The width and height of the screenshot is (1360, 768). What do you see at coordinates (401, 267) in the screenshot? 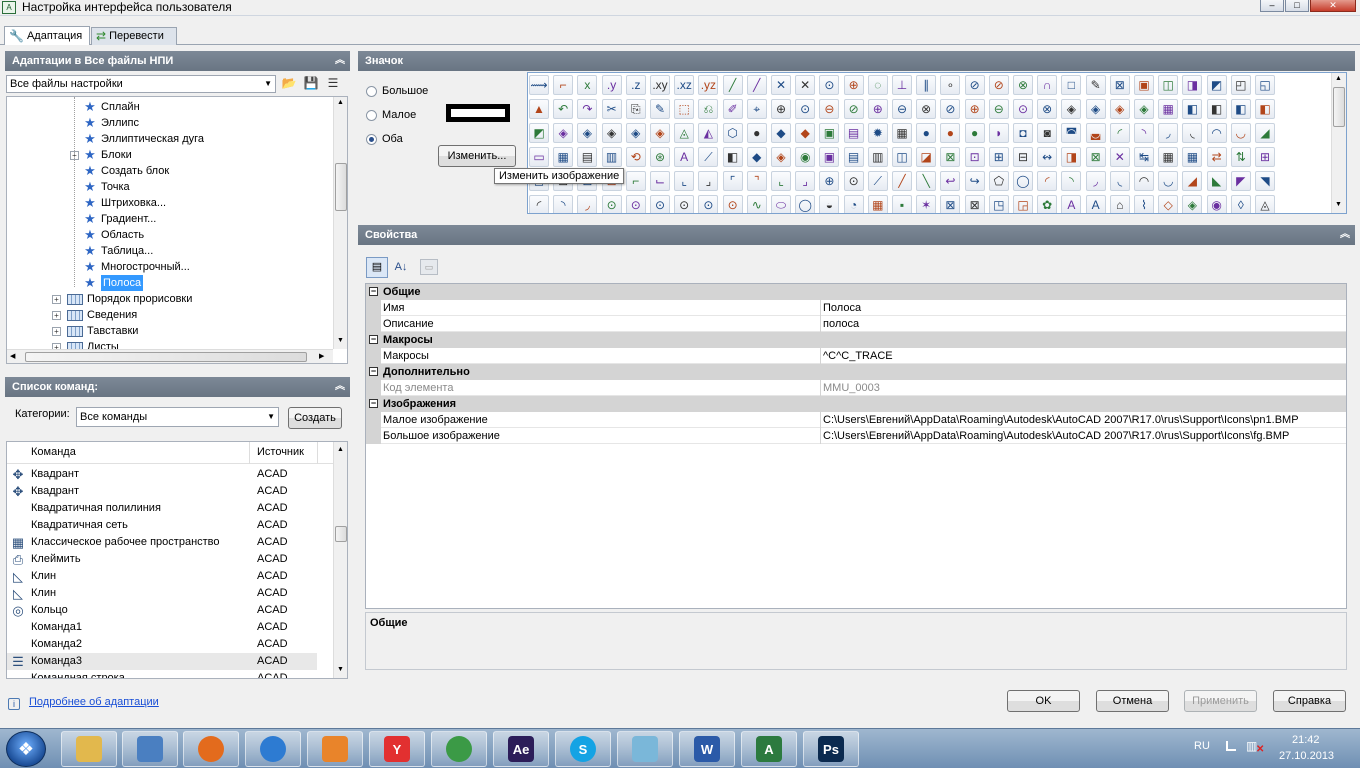
I see `sort-alphabetical-icon: A↓` at bounding box center [401, 267].